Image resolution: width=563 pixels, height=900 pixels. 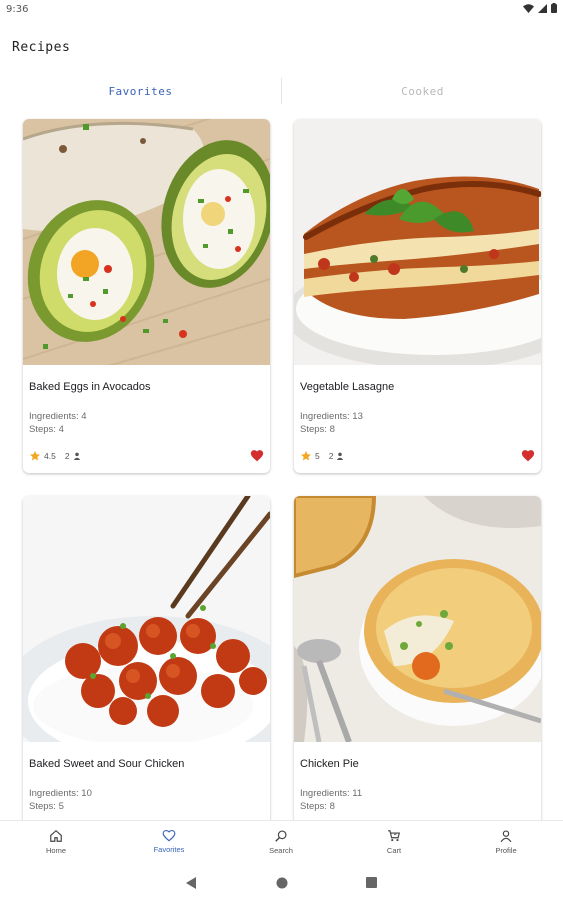 What do you see at coordinates (46, 806) in the screenshot?
I see `recipe-steps: Steps: 5` at bounding box center [46, 806].